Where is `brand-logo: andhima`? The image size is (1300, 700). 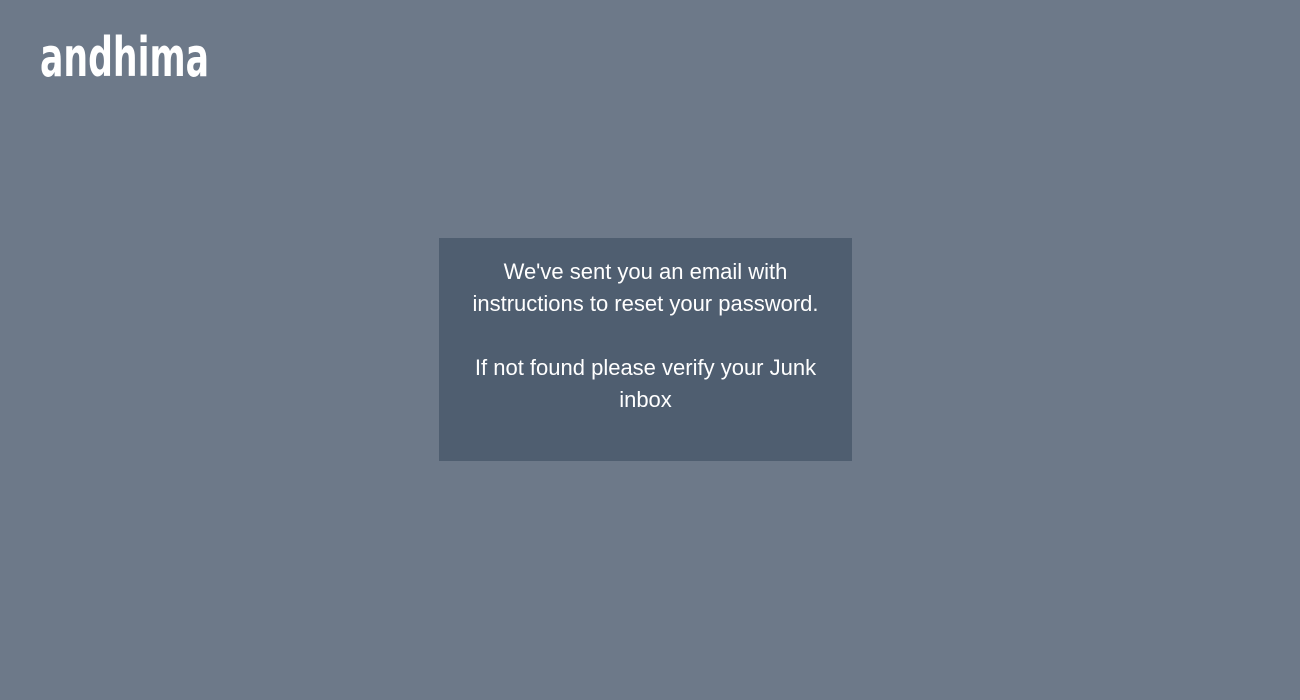
brand-logo: andhima is located at coordinates (124, 53).